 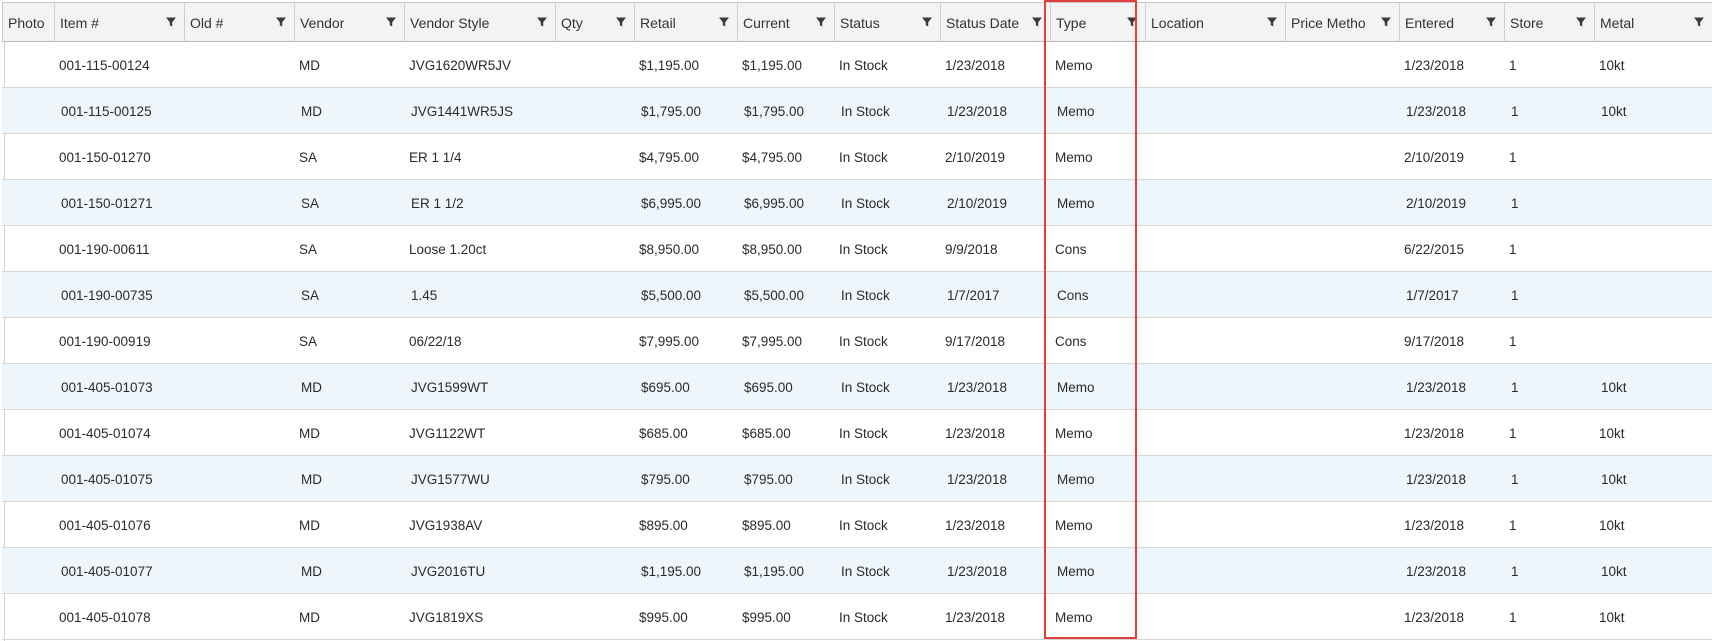 What do you see at coordinates (349, 22) in the screenshot?
I see `column-header-vendor: Vendor` at bounding box center [349, 22].